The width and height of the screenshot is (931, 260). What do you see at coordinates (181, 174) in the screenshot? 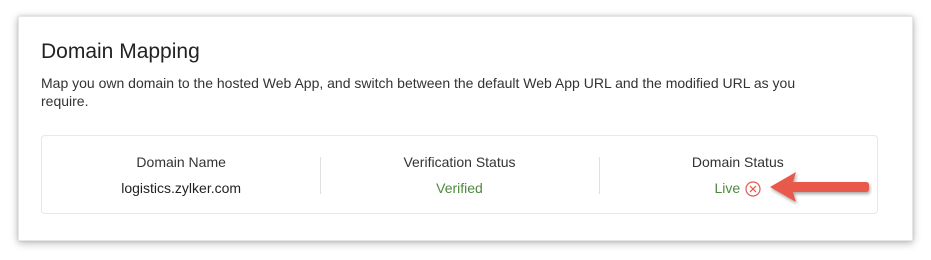
I see `domain-name-column: Domain Name logistics.zylker.com` at bounding box center [181, 174].